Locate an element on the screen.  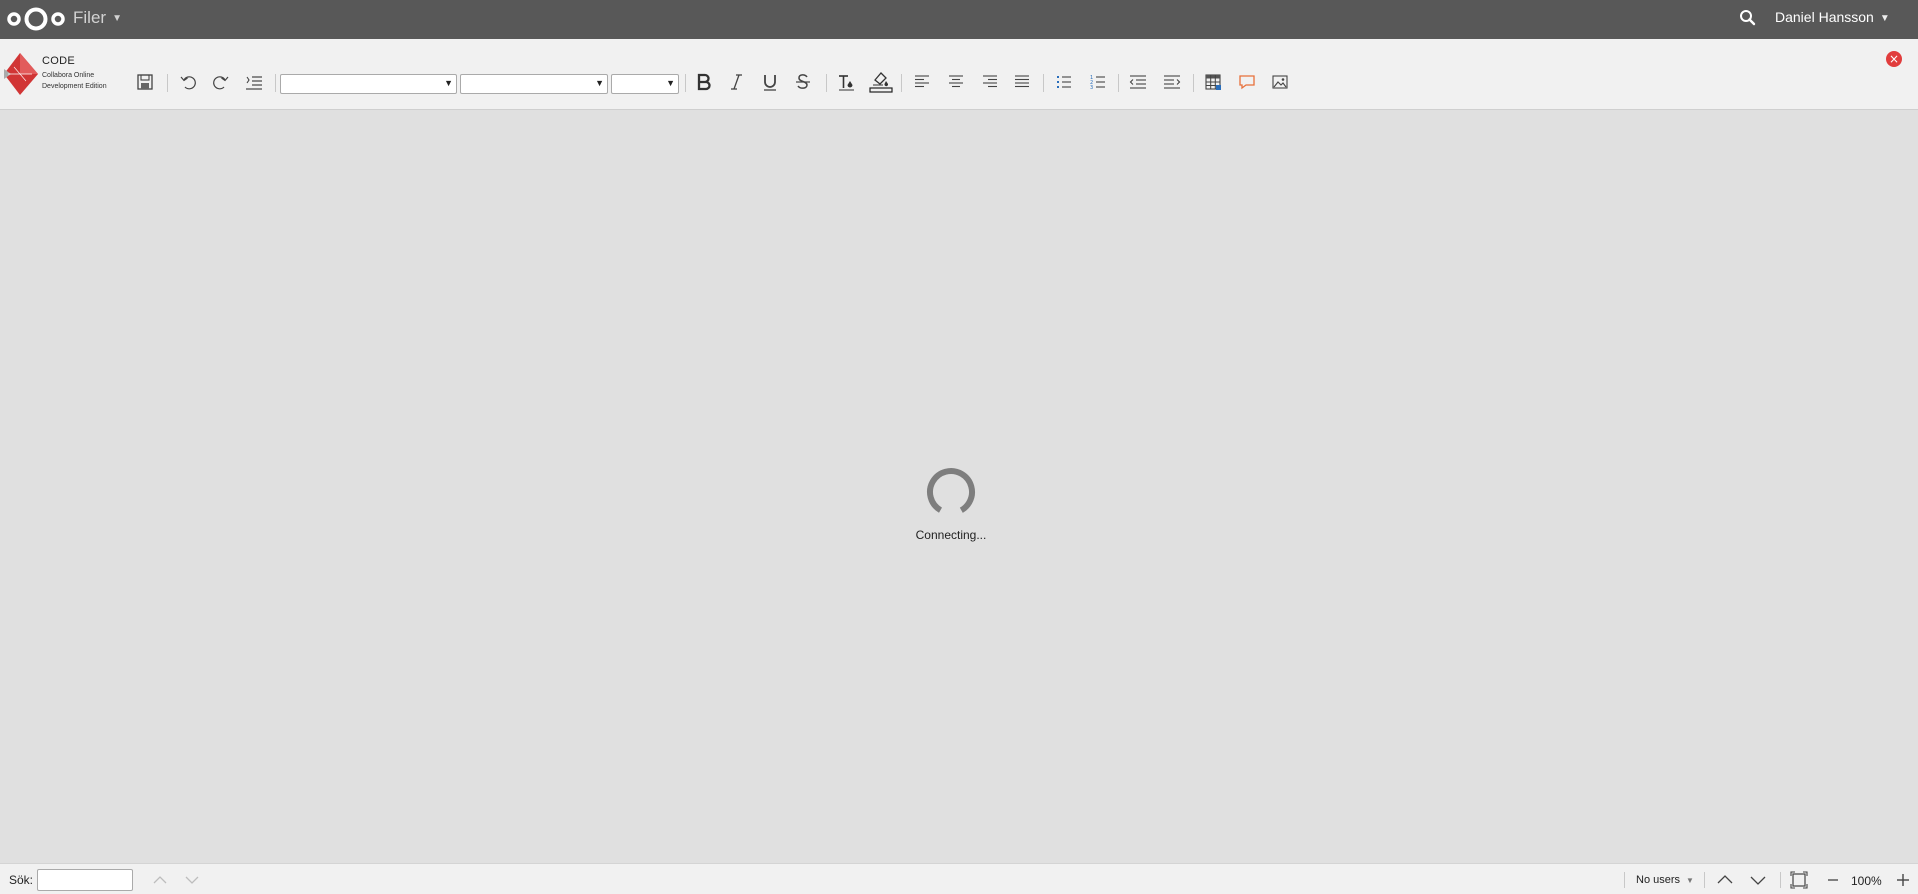
italic-icon is located at coordinates (736, 82).